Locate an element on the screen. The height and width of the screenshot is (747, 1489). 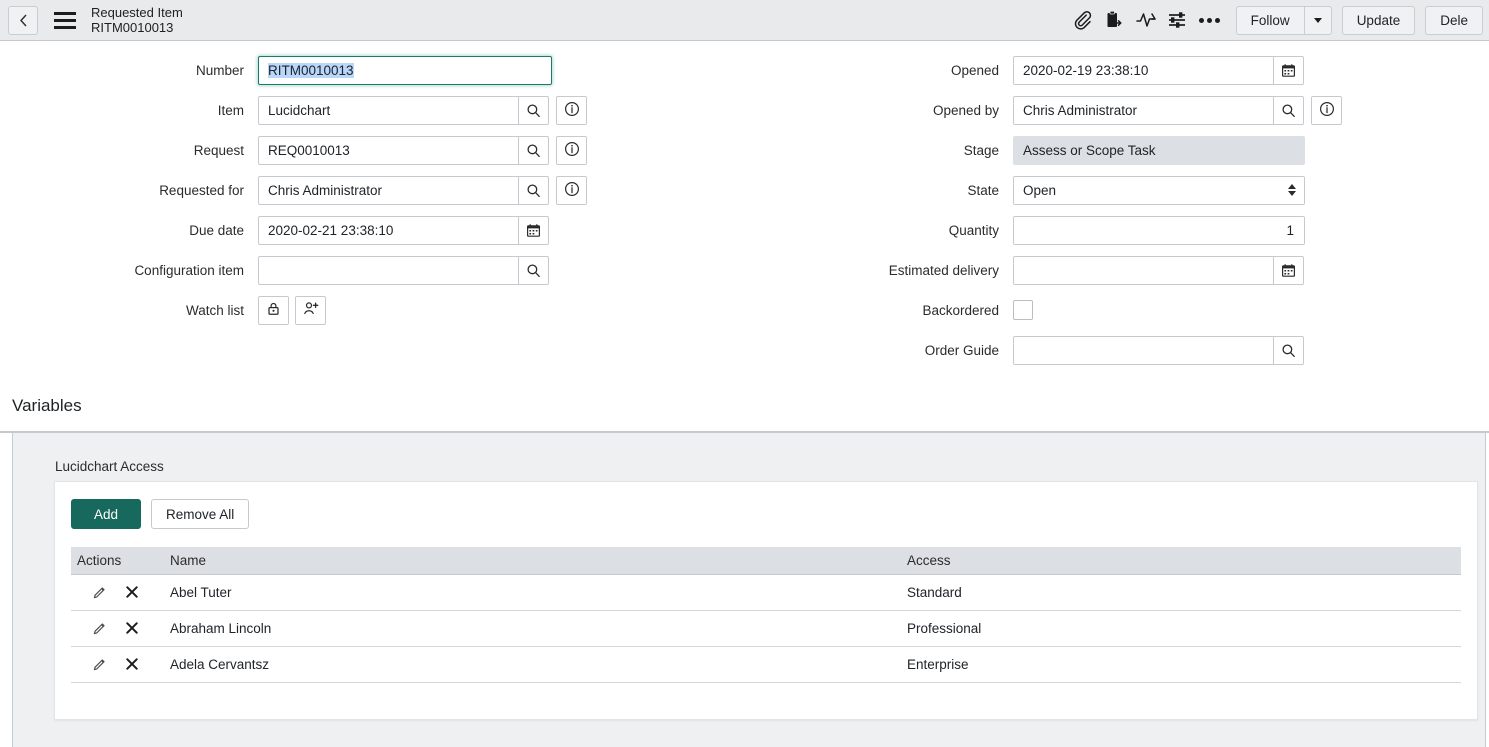
remove-all-button: Remove All is located at coordinates (200, 514).